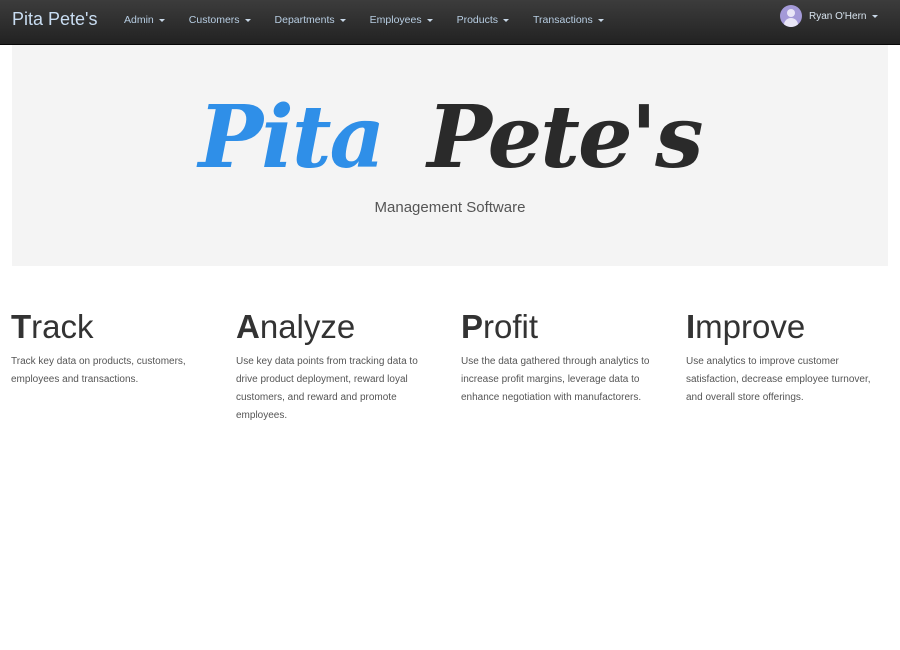 The height and width of the screenshot is (650, 900). I want to click on feature-heading: Profit, so click(566, 327).